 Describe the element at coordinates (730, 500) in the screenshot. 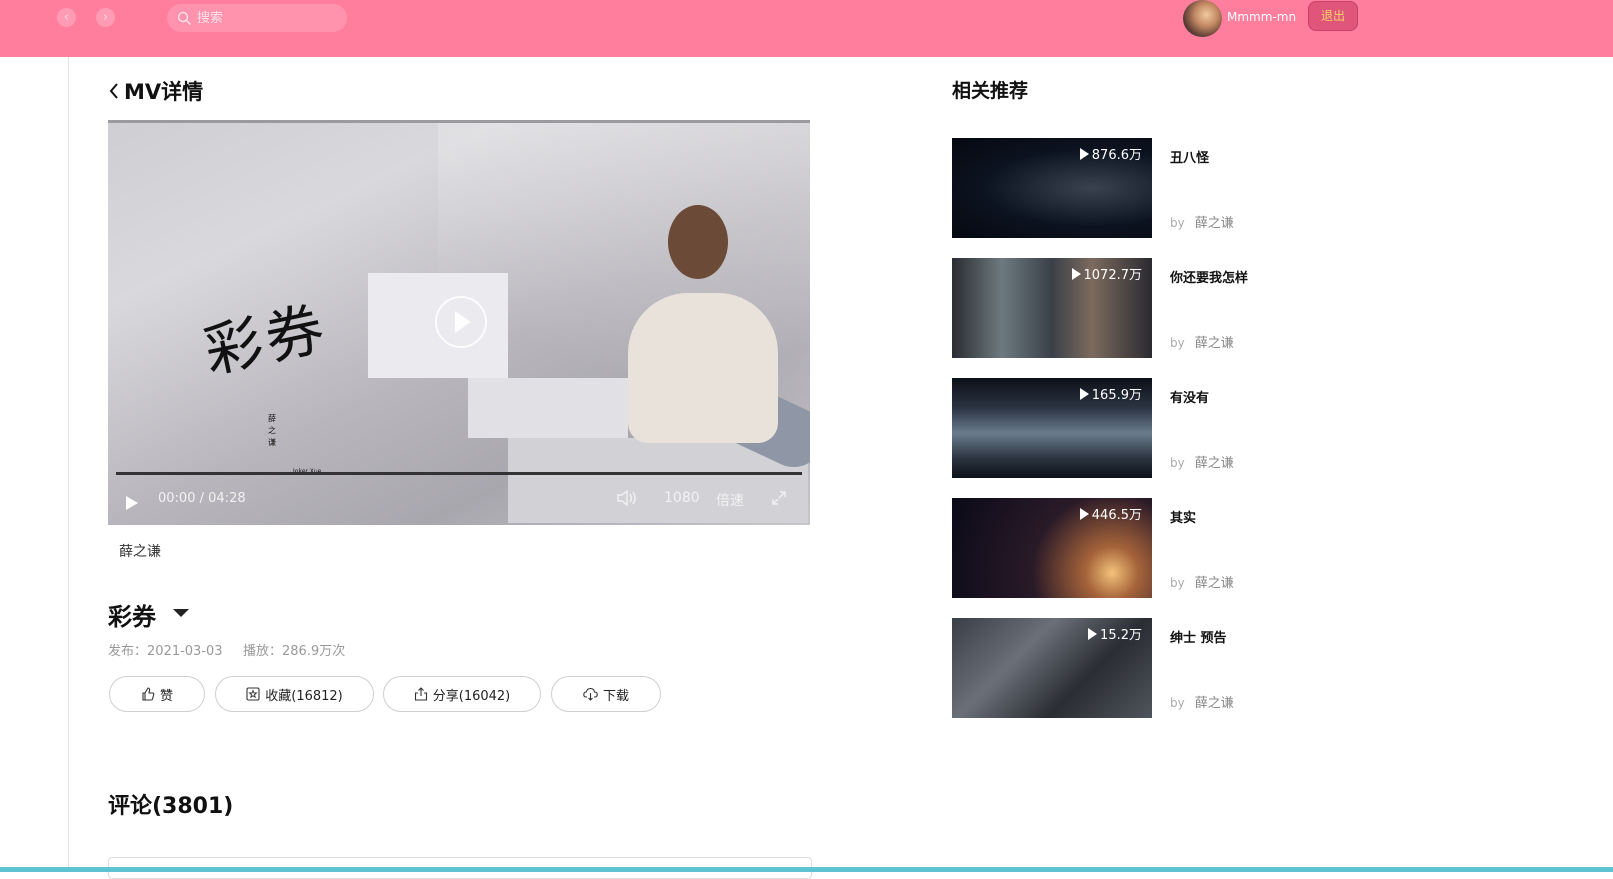

I see `speed-button: 倍速` at that location.